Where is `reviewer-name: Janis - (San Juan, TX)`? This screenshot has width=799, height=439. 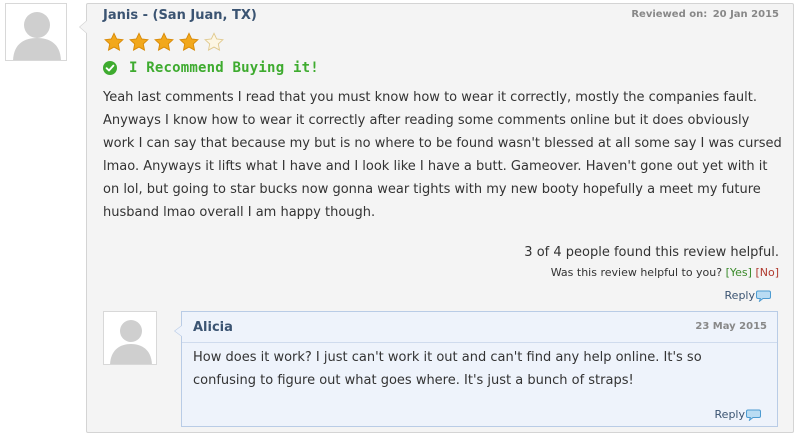
reviewer-name: Janis - (San Juan, TX) is located at coordinates (180, 15).